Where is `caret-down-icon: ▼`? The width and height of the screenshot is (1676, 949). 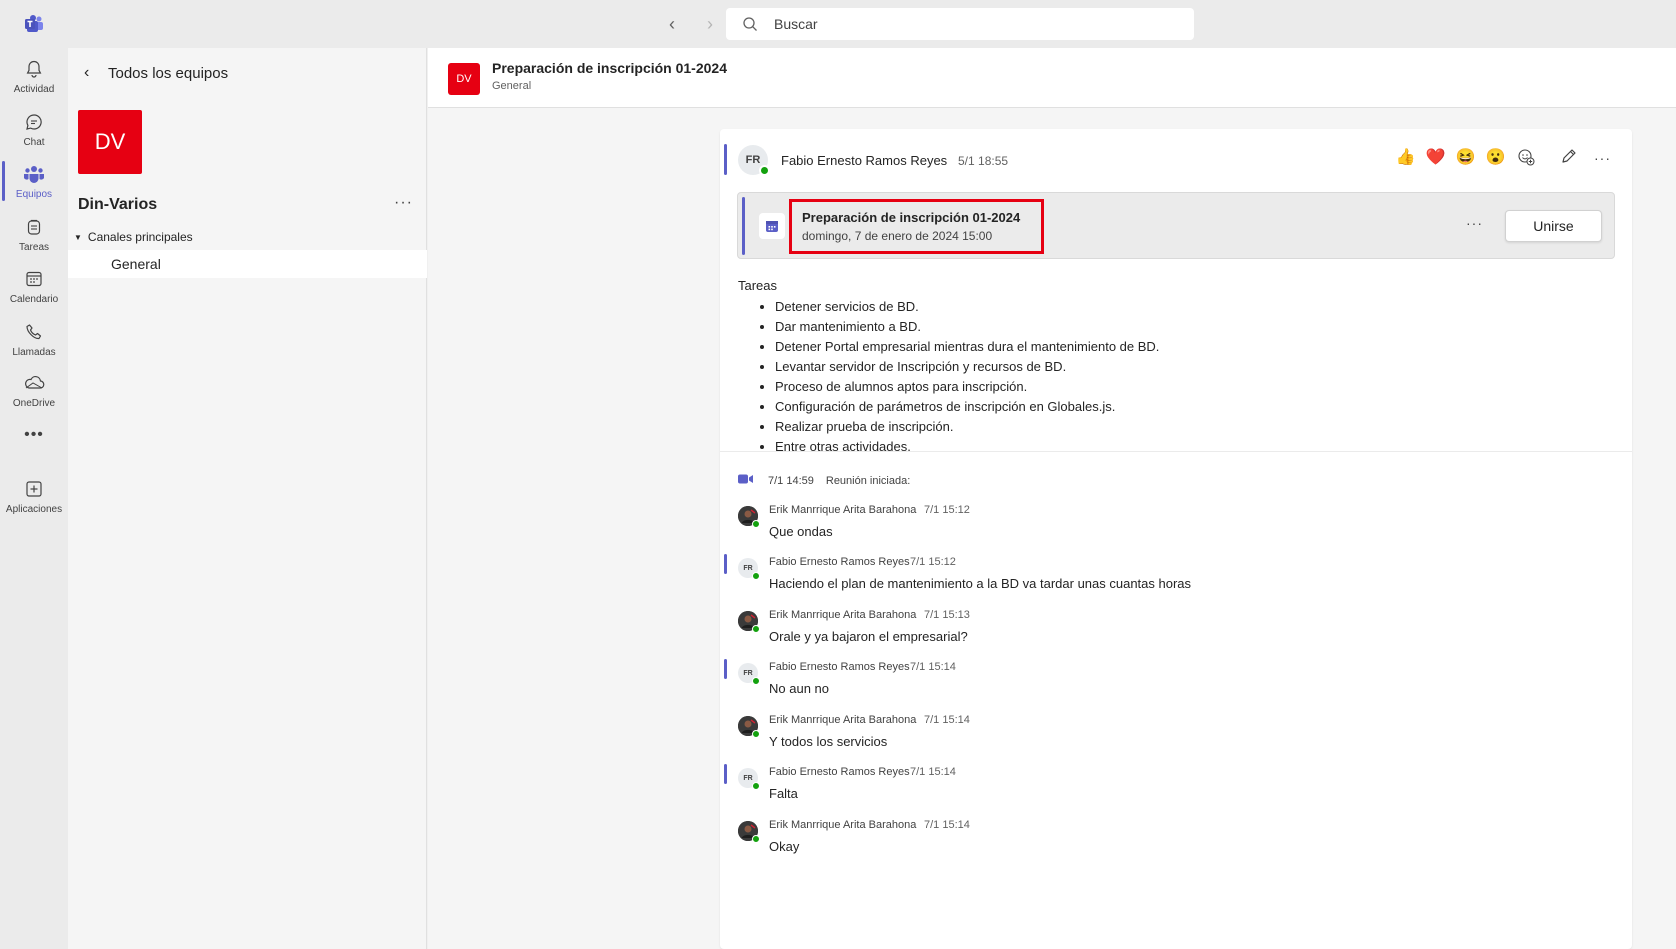 caret-down-icon: ▼ is located at coordinates (78, 237).